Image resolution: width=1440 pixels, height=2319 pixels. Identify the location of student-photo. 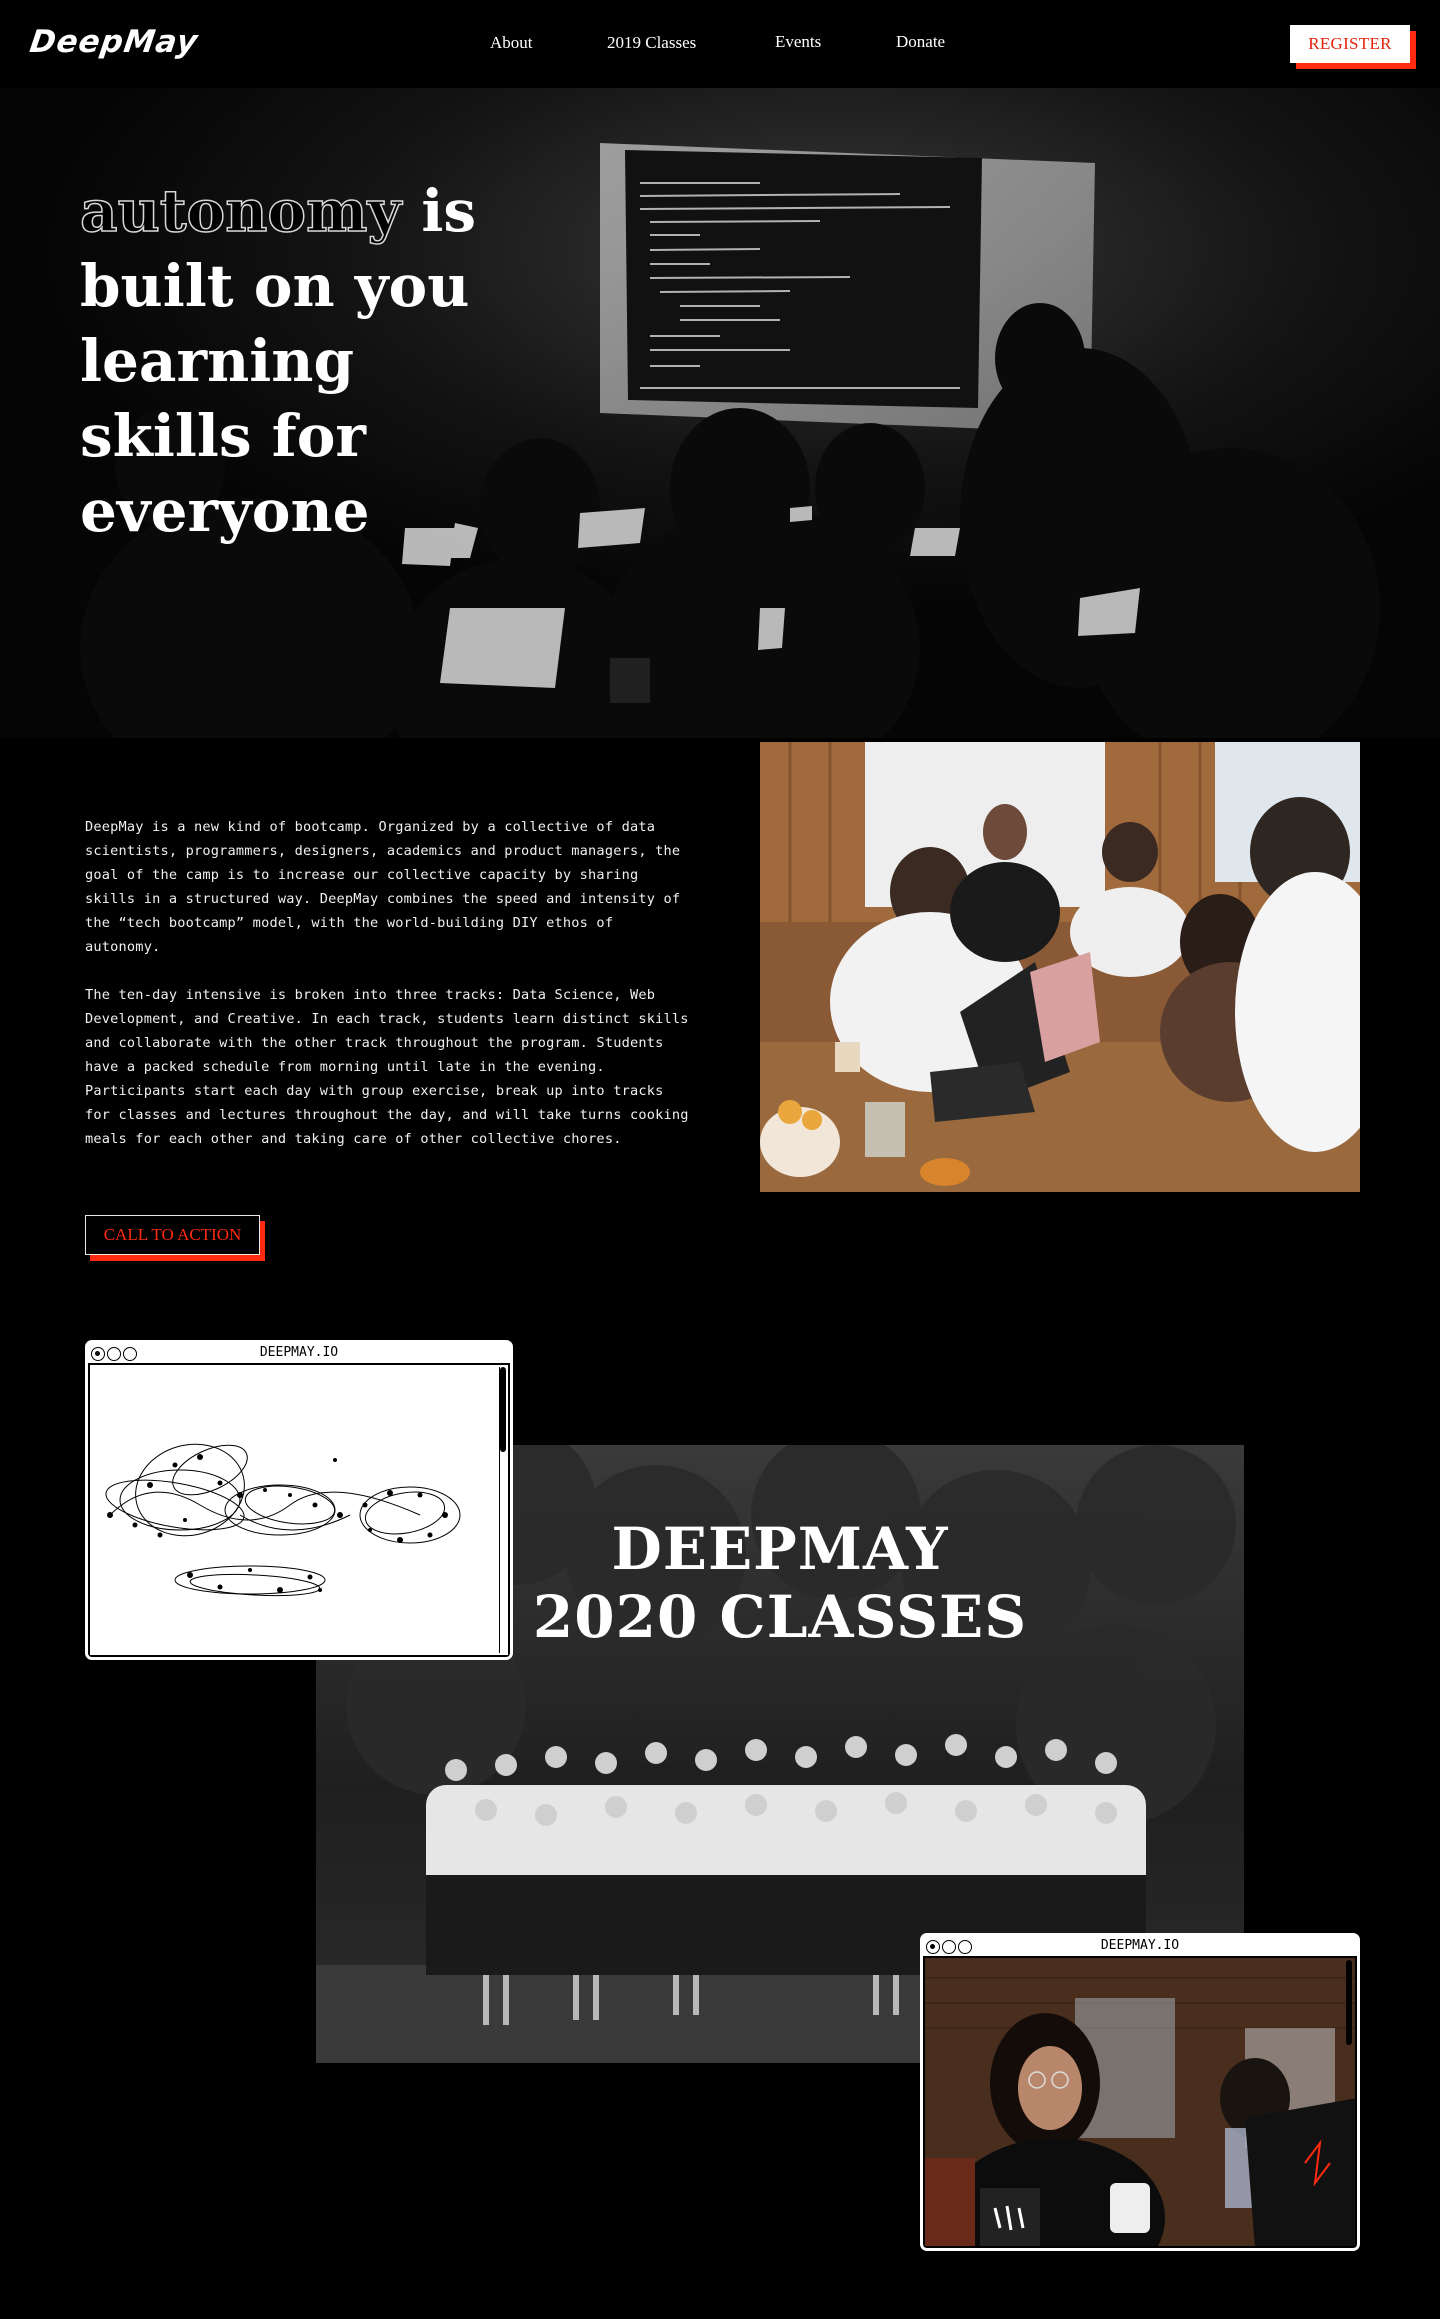
(1140, 2102).